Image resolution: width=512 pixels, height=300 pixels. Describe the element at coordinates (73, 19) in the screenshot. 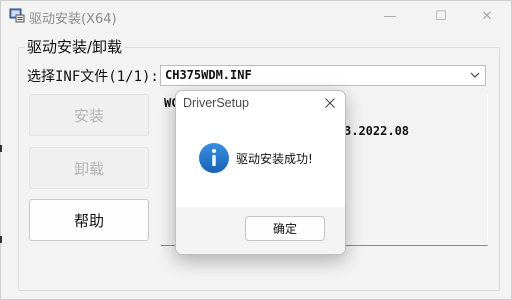

I see `window-title: 驱动安装(X64)` at that location.